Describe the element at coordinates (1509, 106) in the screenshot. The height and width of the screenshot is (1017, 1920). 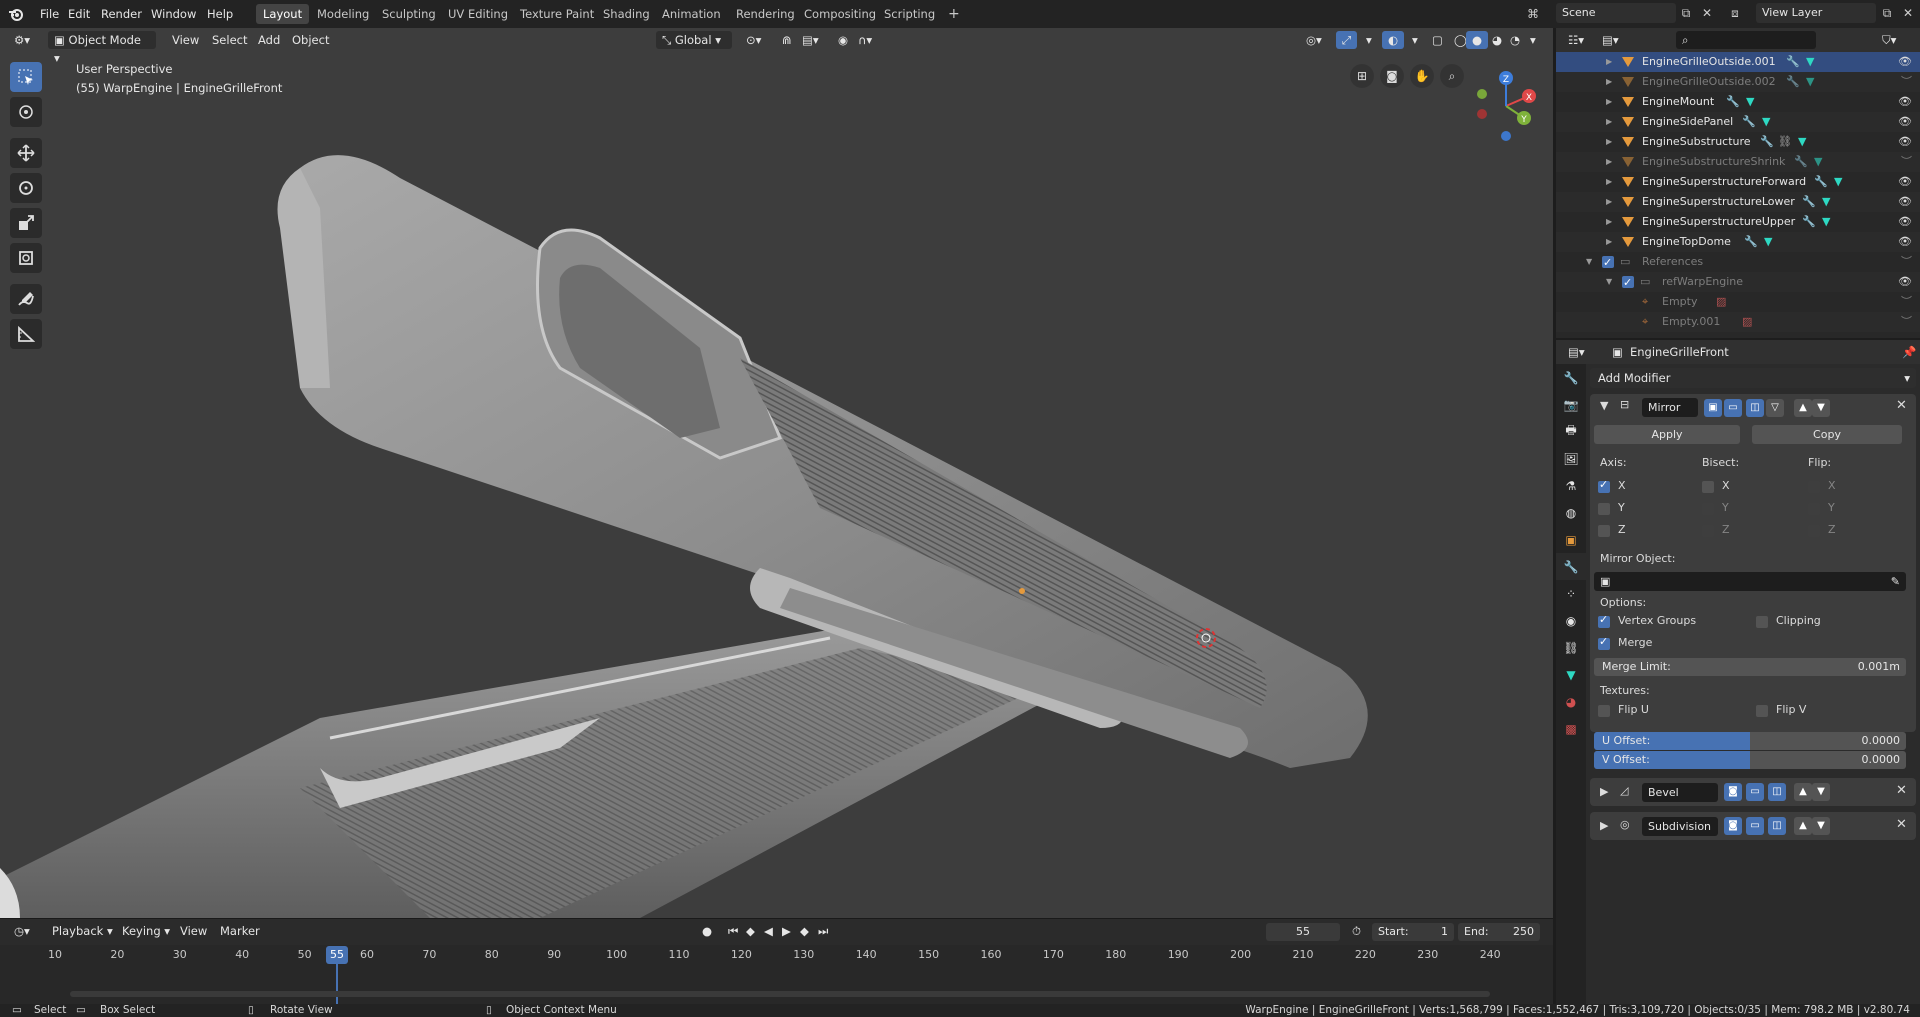
I see `navigation-gizmo: X Y Z` at that location.